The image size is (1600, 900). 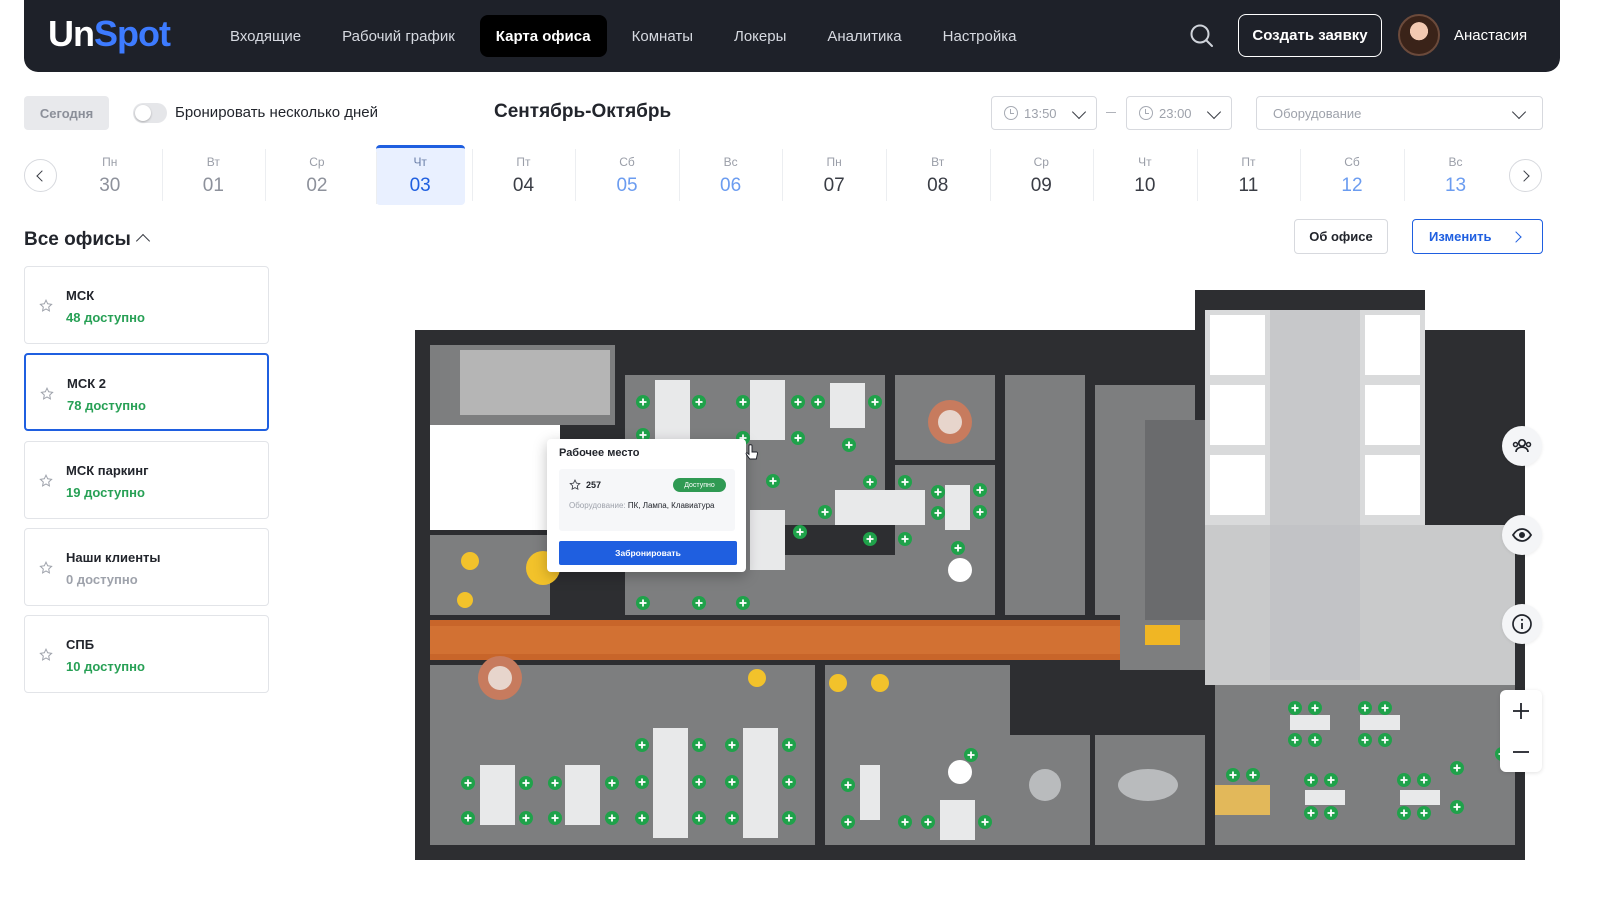 What do you see at coordinates (627, 175) in the screenshot?
I see `calendar-day: Сб 05` at bounding box center [627, 175].